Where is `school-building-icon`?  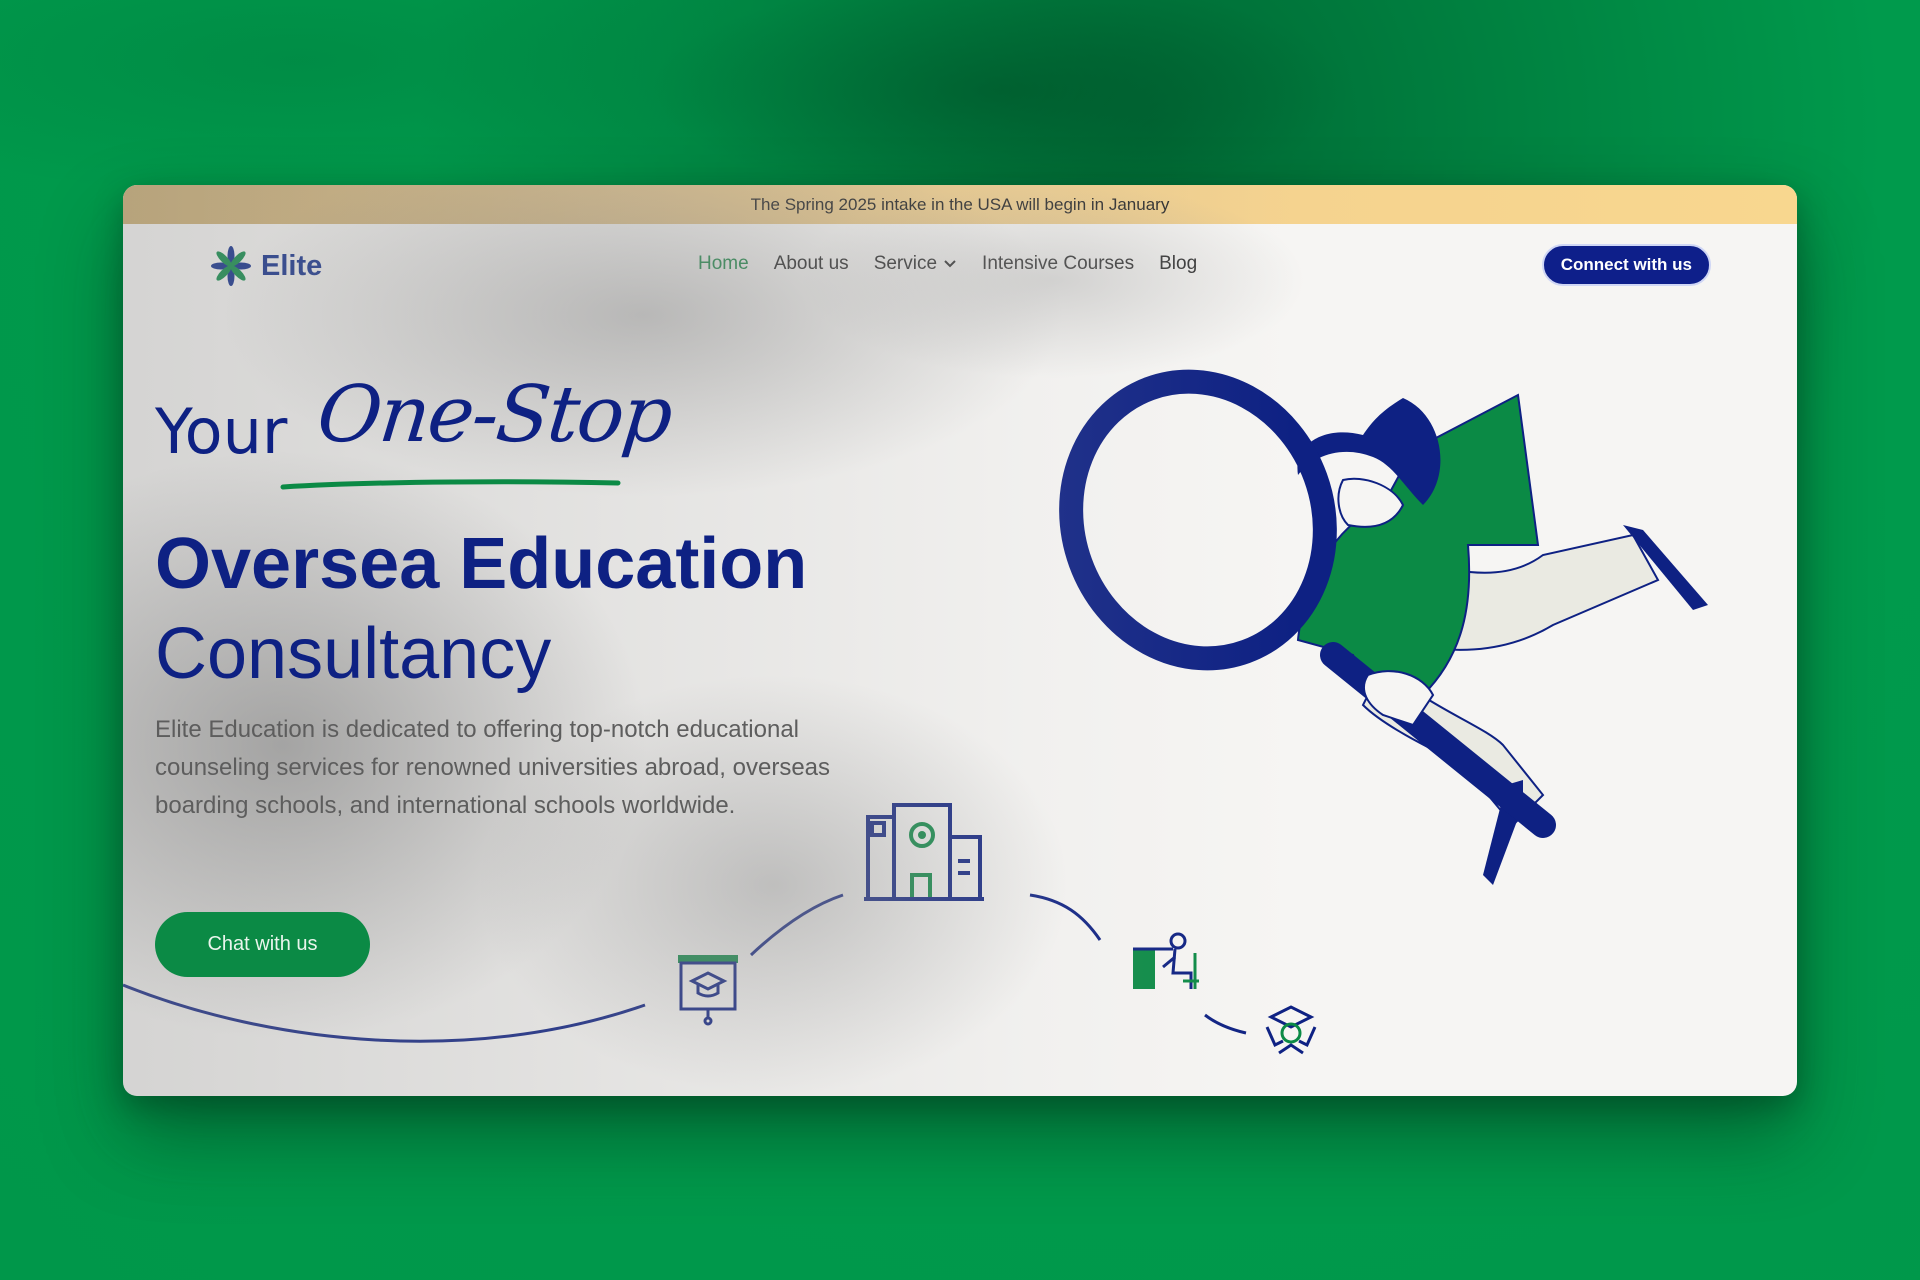
school-building-icon is located at coordinates (924, 852).